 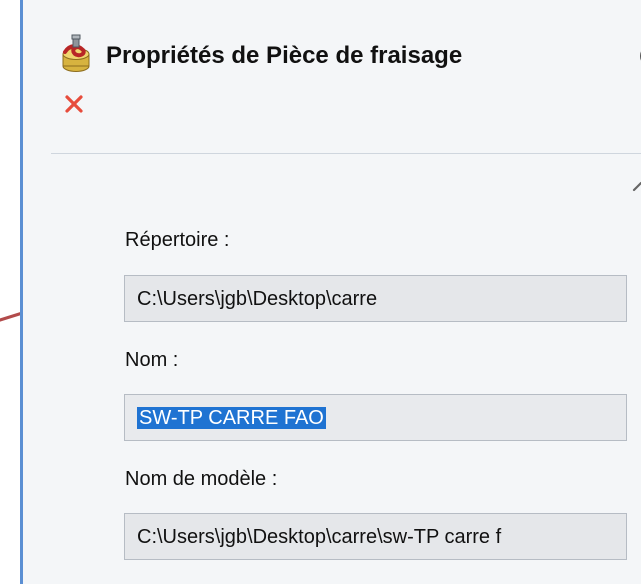 What do you see at coordinates (231, 418) in the screenshot?
I see `nom-value: SW-TP CARRE FAO` at bounding box center [231, 418].